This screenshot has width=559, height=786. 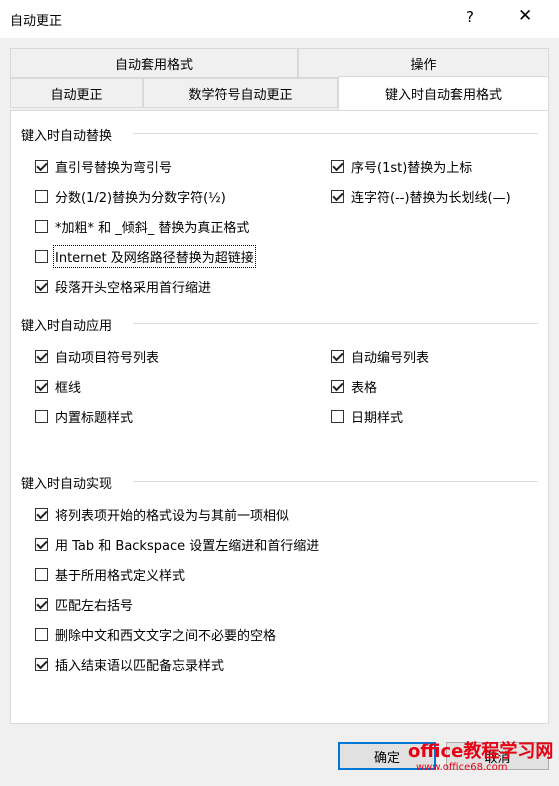 What do you see at coordinates (470, 17) in the screenshot?
I see `help-button: ?` at bounding box center [470, 17].